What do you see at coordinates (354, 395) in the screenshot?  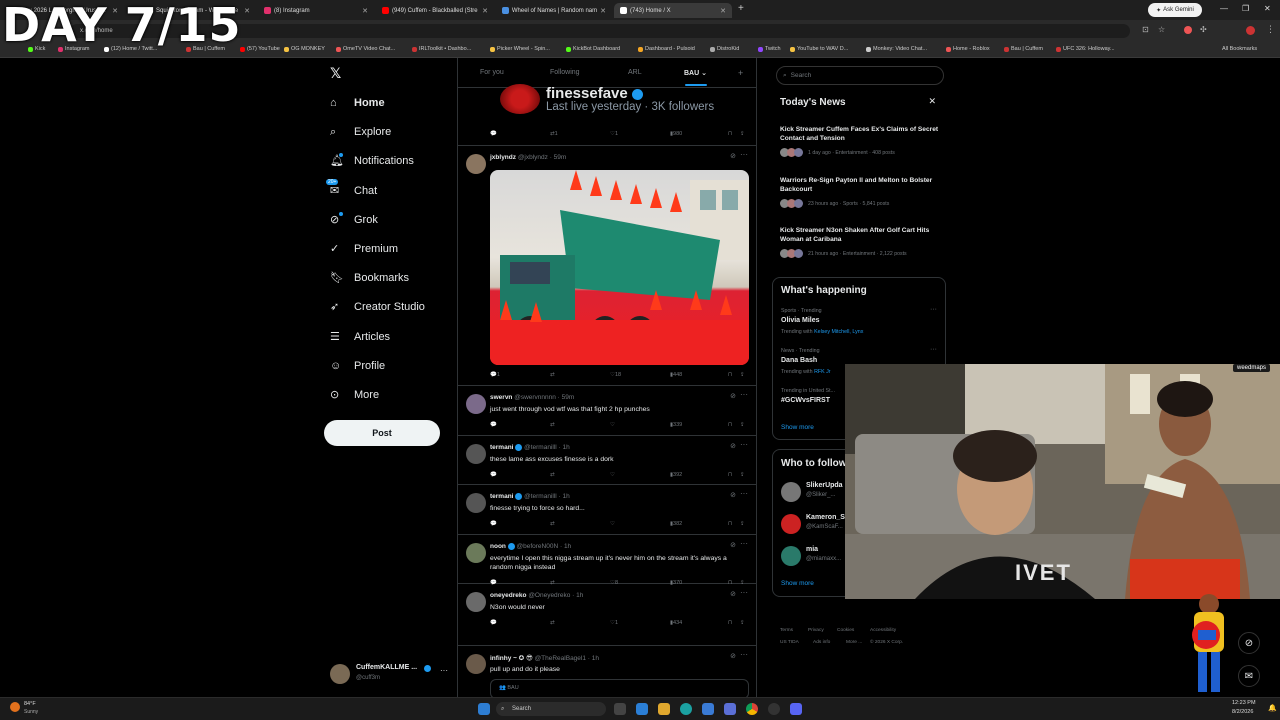 I see `nav-item-more: ⊙ More` at bounding box center [354, 395].